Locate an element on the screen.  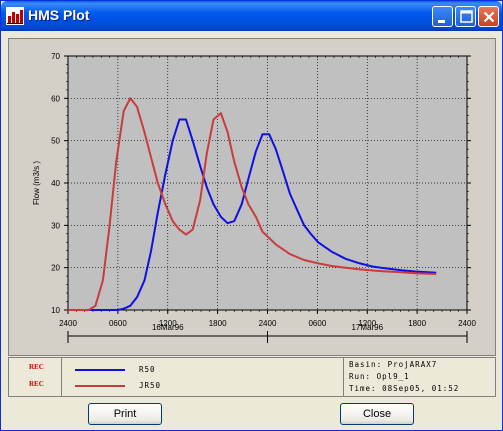
basin-info: Basin: ProjARAX7 is located at coordinates (393, 364).